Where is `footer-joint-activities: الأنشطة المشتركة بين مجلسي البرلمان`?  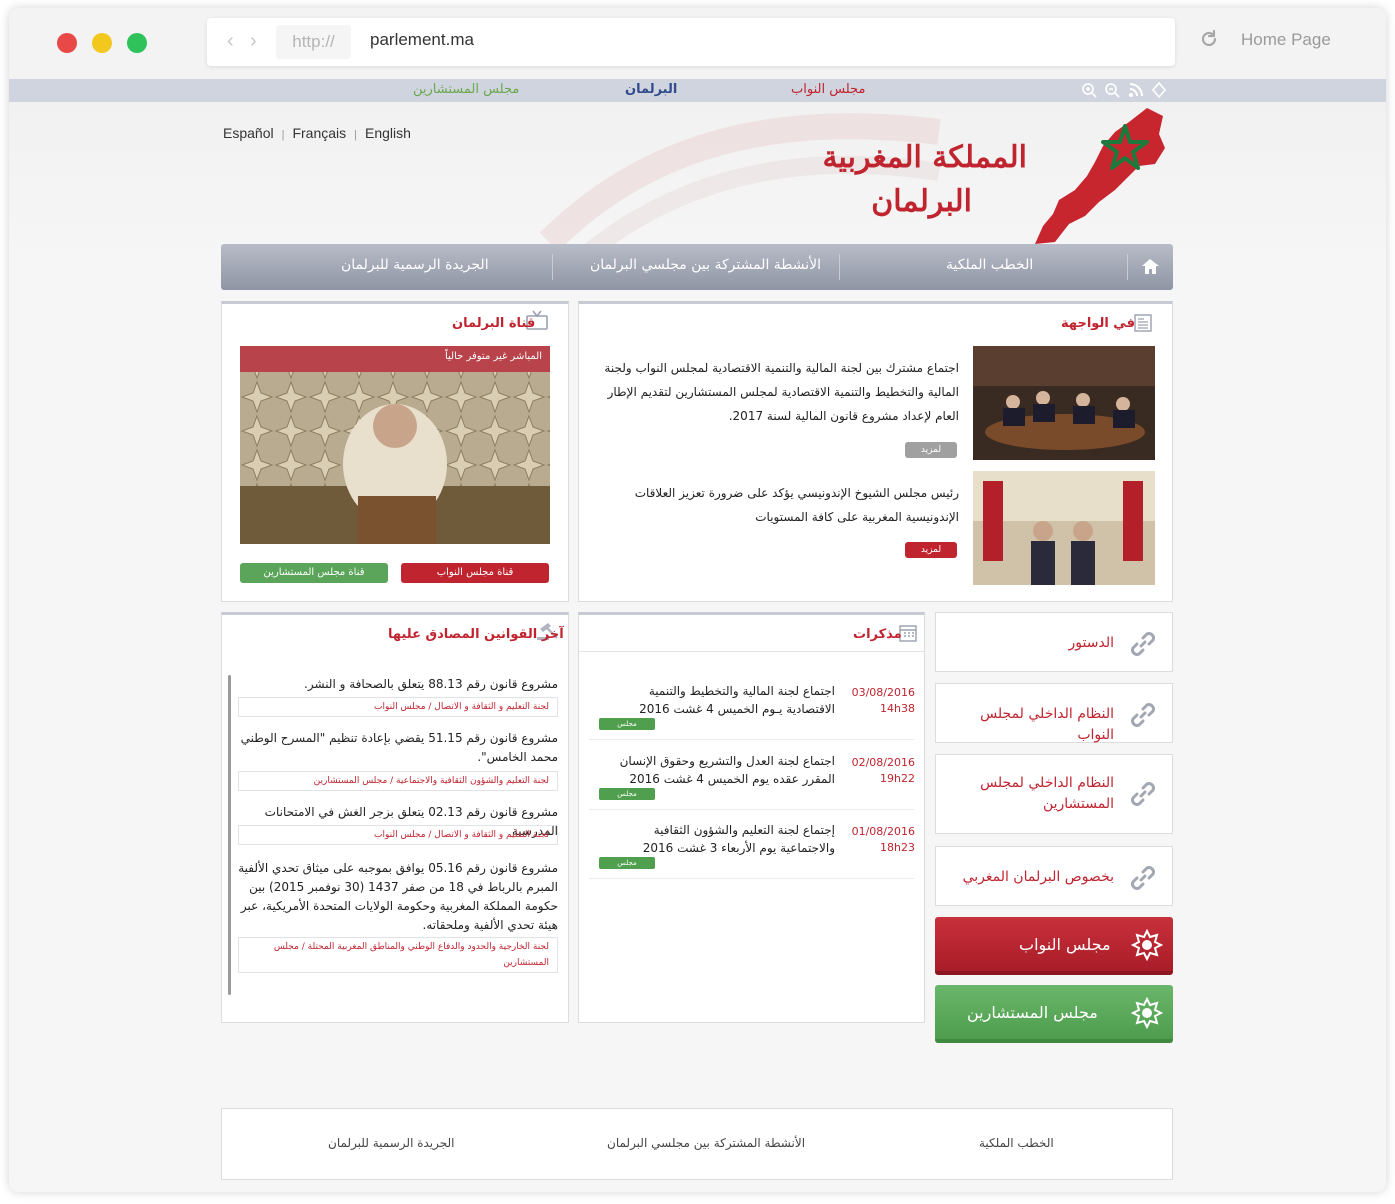
footer-joint-activities: الأنشطة المشتركة بين مجلسي البرلمان is located at coordinates (706, 1143).